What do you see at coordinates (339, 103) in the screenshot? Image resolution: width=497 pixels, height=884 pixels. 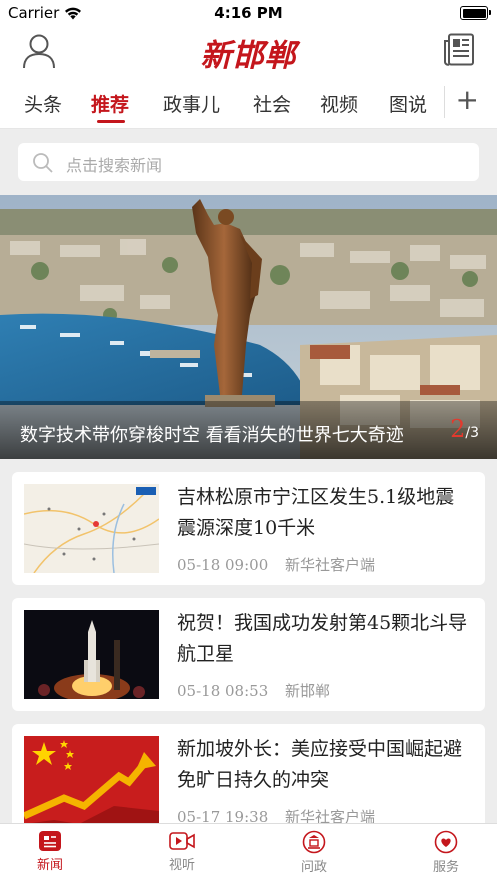 I see `tab-video: 视频` at bounding box center [339, 103].